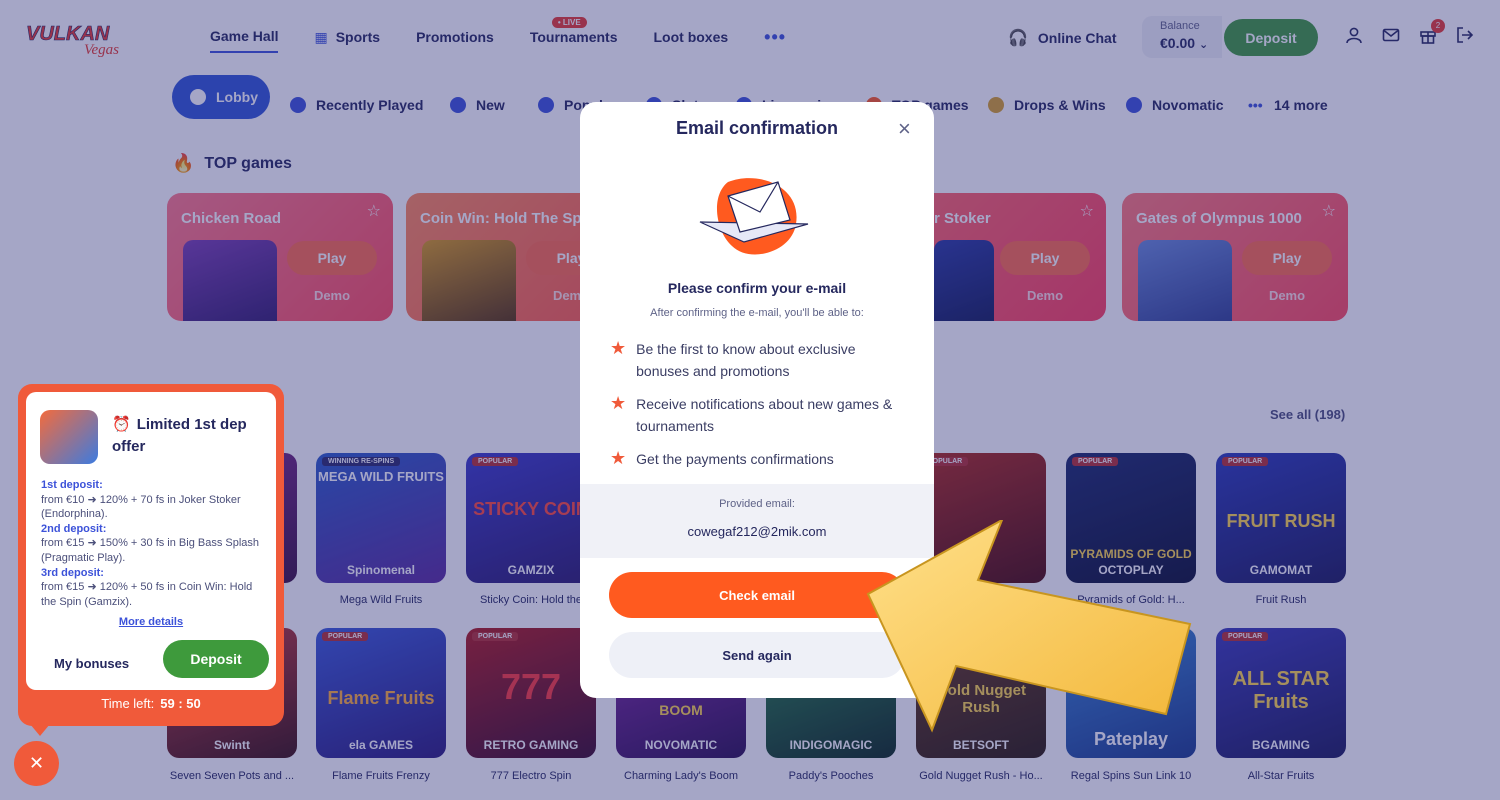 This screenshot has height=800, width=1500. What do you see at coordinates (69, 437) in the screenshot?
I see `gift-bag-illustration` at bounding box center [69, 437].